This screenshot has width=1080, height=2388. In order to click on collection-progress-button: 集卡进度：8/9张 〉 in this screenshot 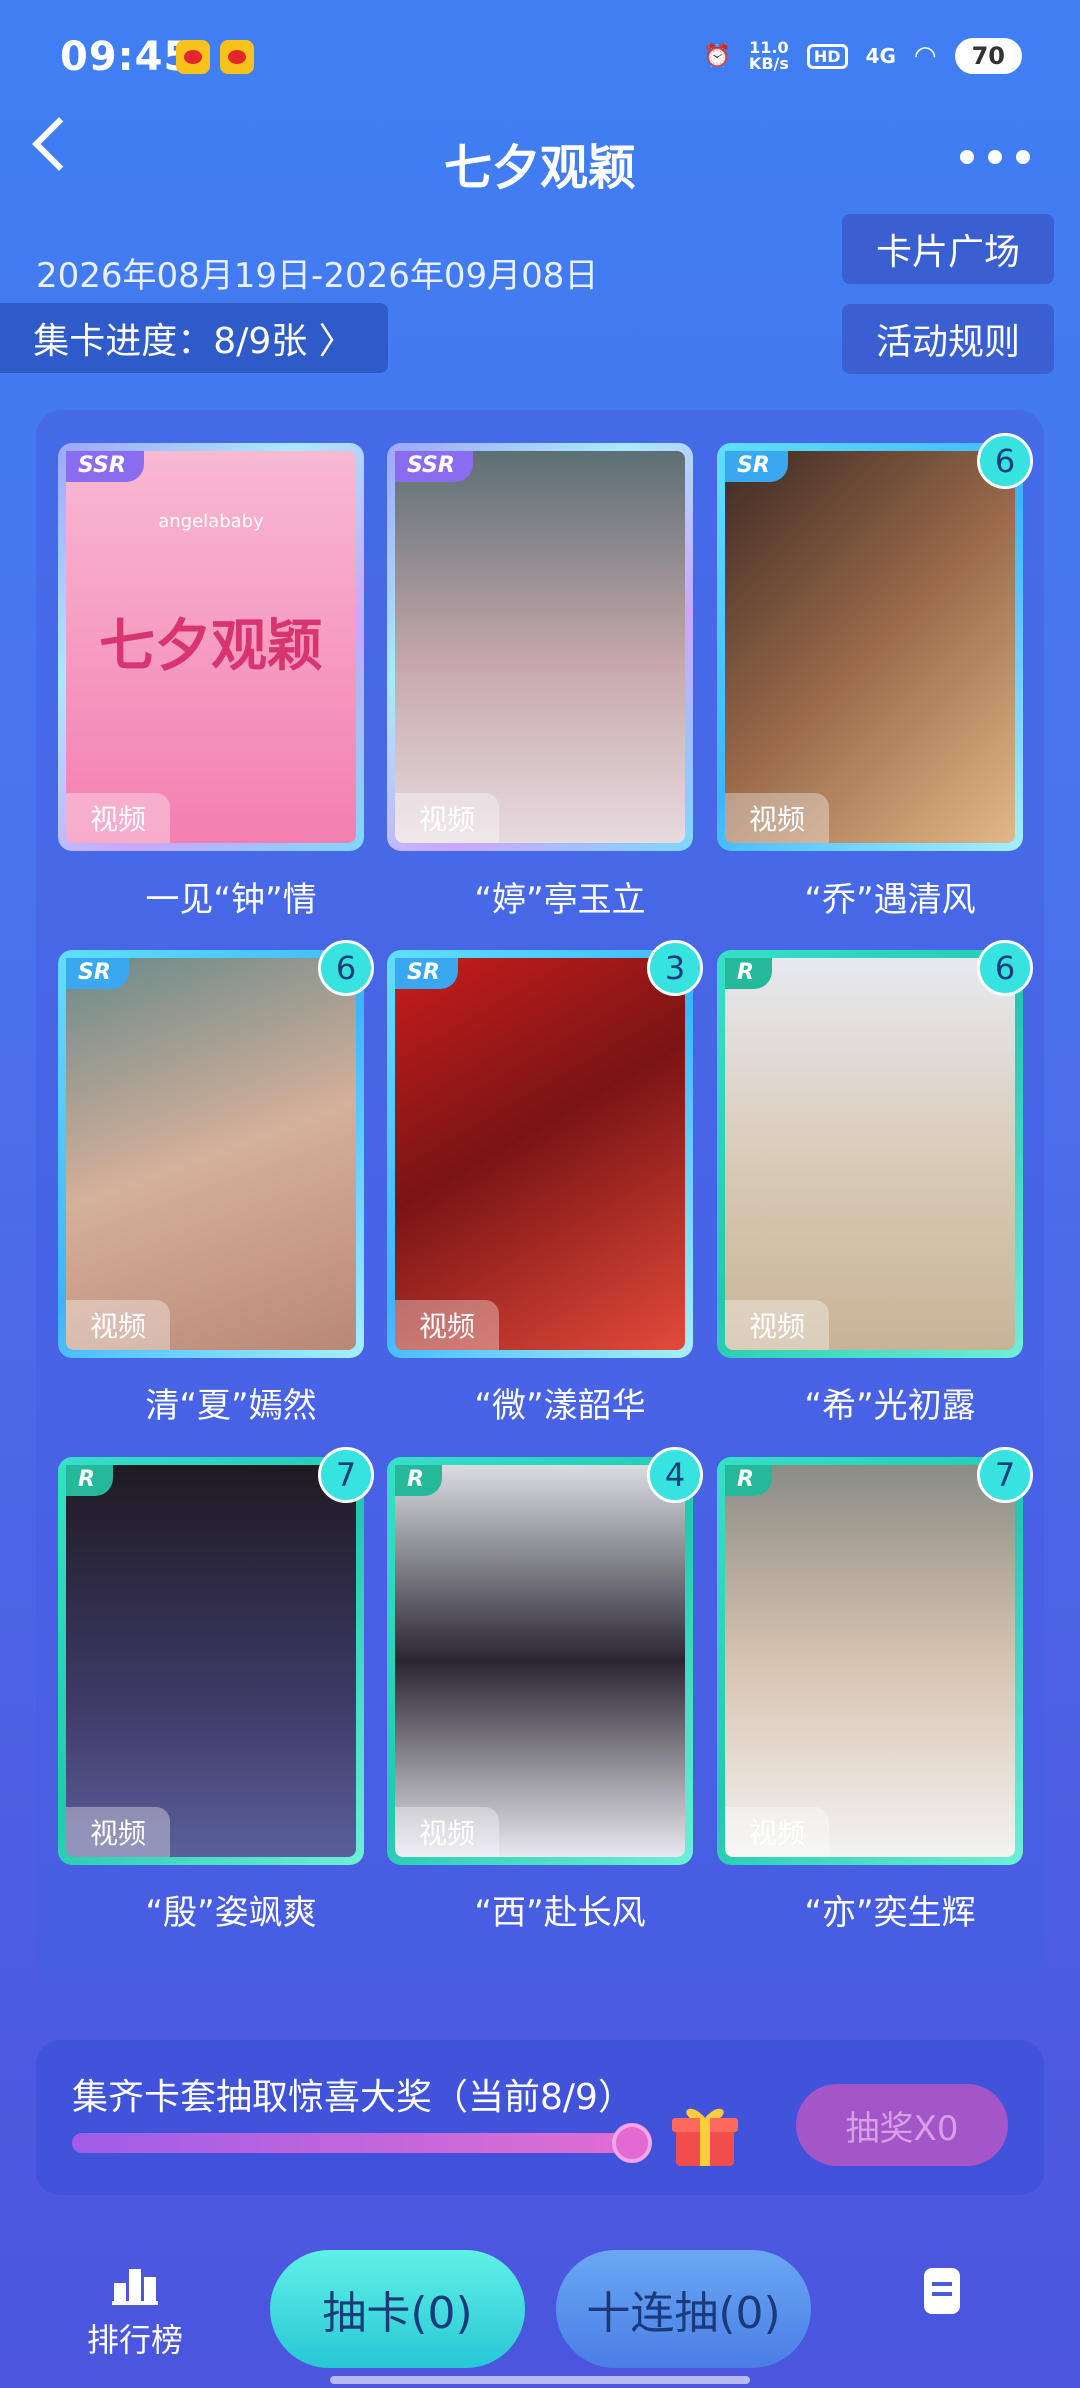, I will do `click(194, 338)`.